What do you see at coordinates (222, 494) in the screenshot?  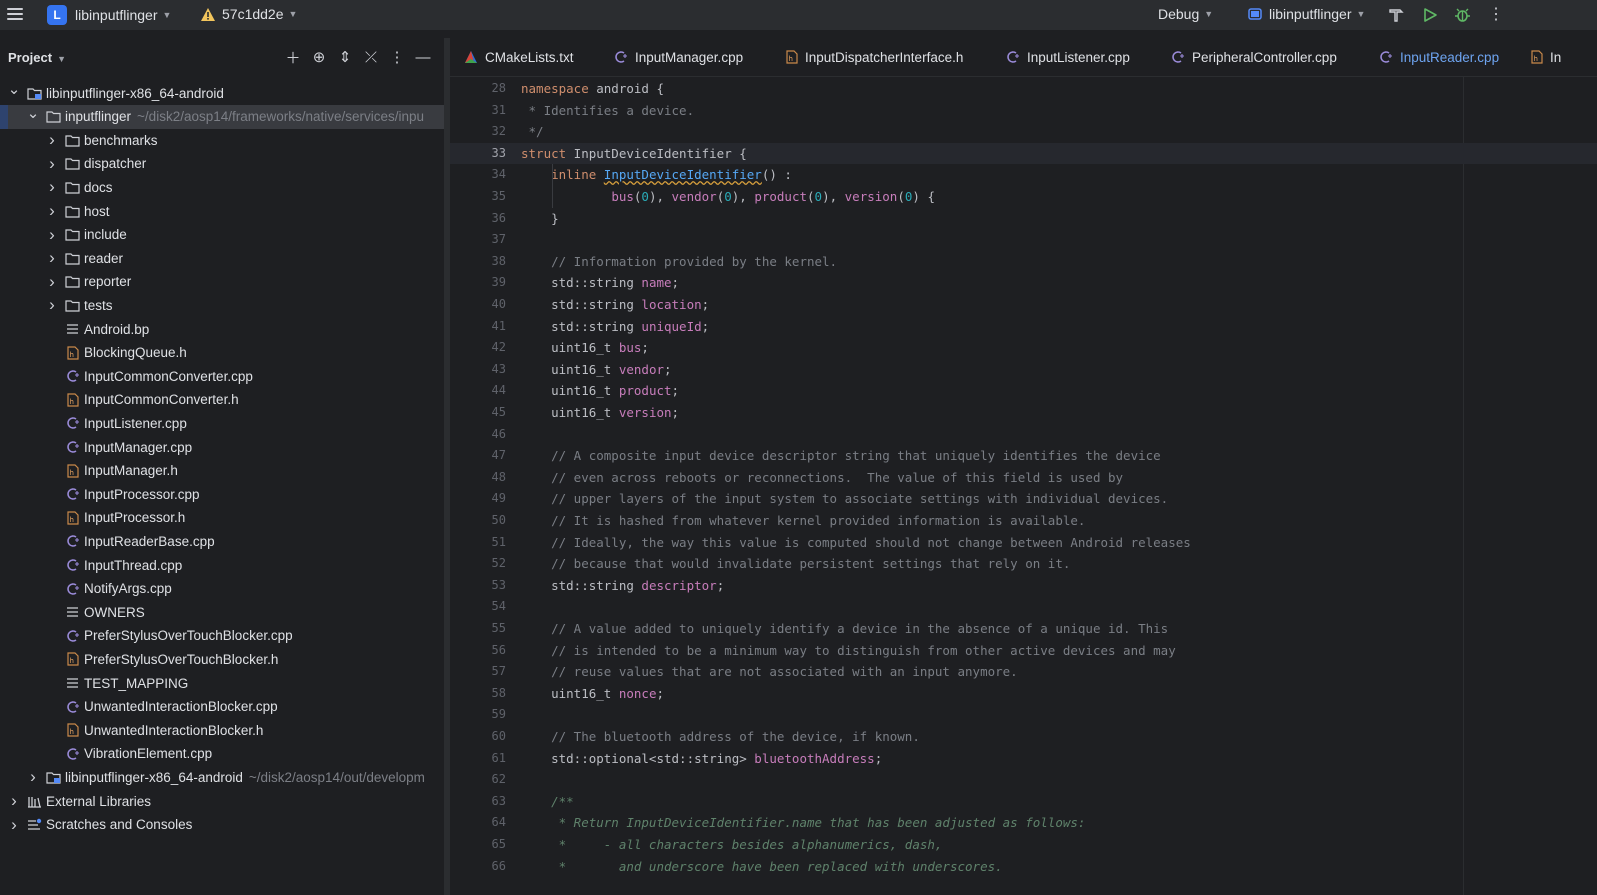 I see `tree-node-inputprocessor-cpp: InputProcessor.cpp` at bounding box center [222, 494].